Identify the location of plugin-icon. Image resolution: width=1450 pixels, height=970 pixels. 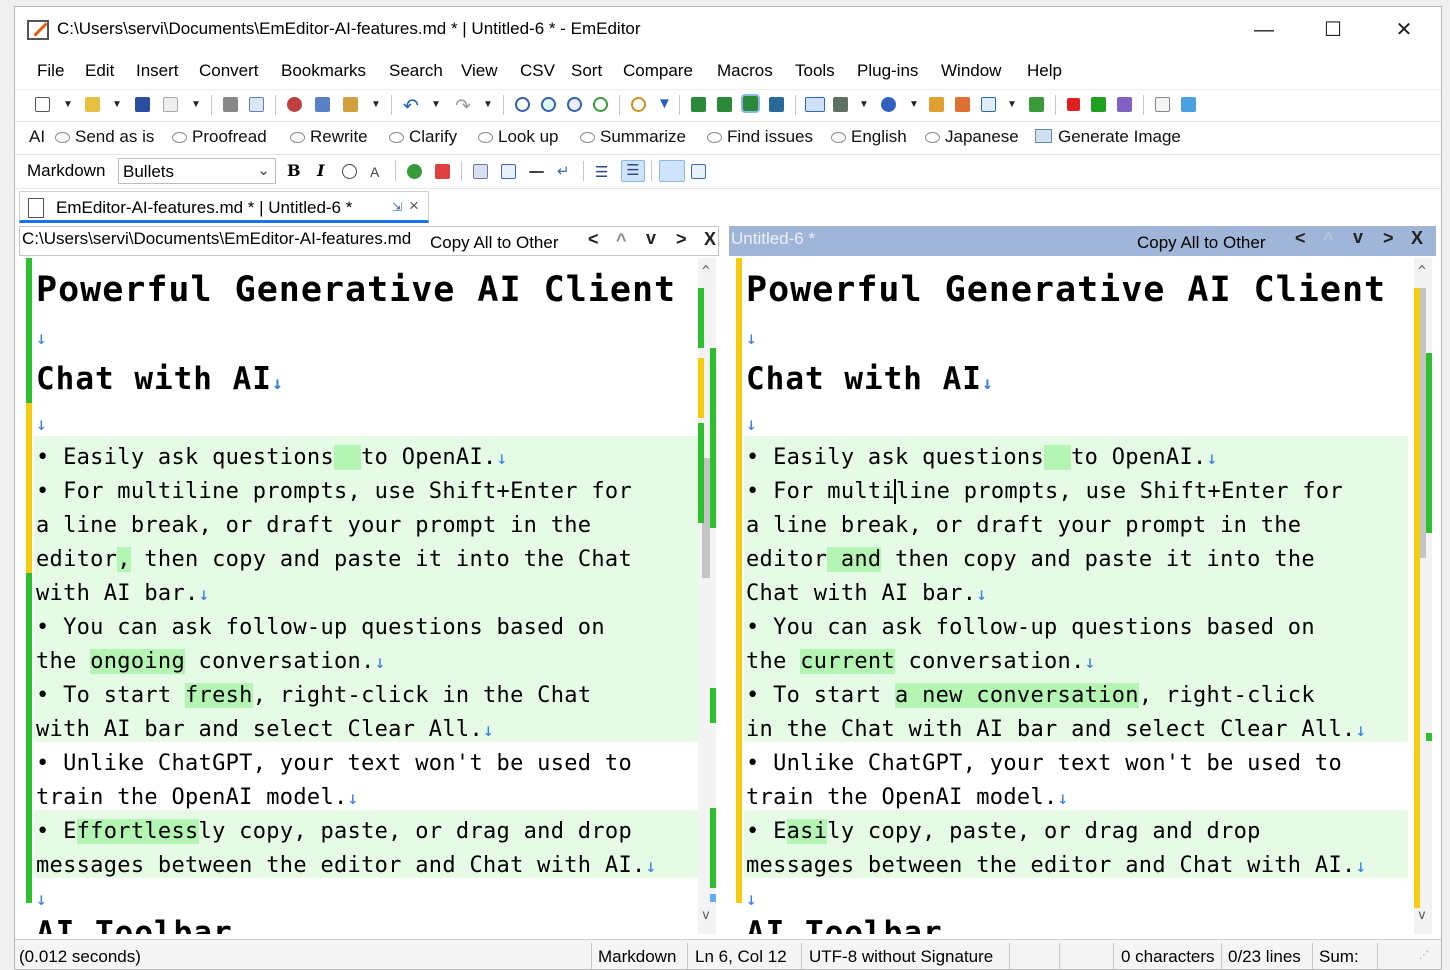
(1188, 104).